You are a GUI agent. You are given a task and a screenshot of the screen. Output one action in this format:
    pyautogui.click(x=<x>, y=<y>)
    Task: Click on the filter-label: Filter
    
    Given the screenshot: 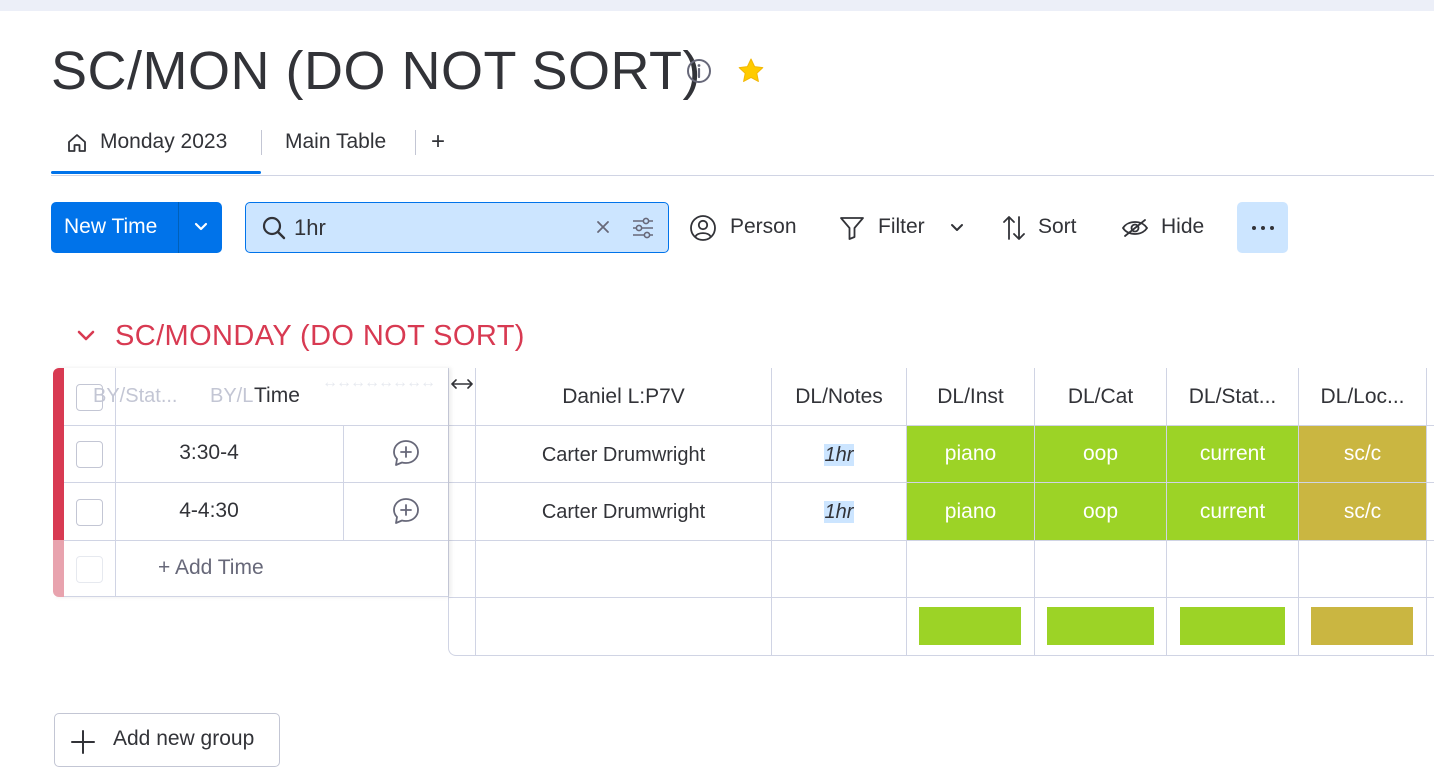 What is the action you would take?
    pyautogui.click(x=901, y=226)
    